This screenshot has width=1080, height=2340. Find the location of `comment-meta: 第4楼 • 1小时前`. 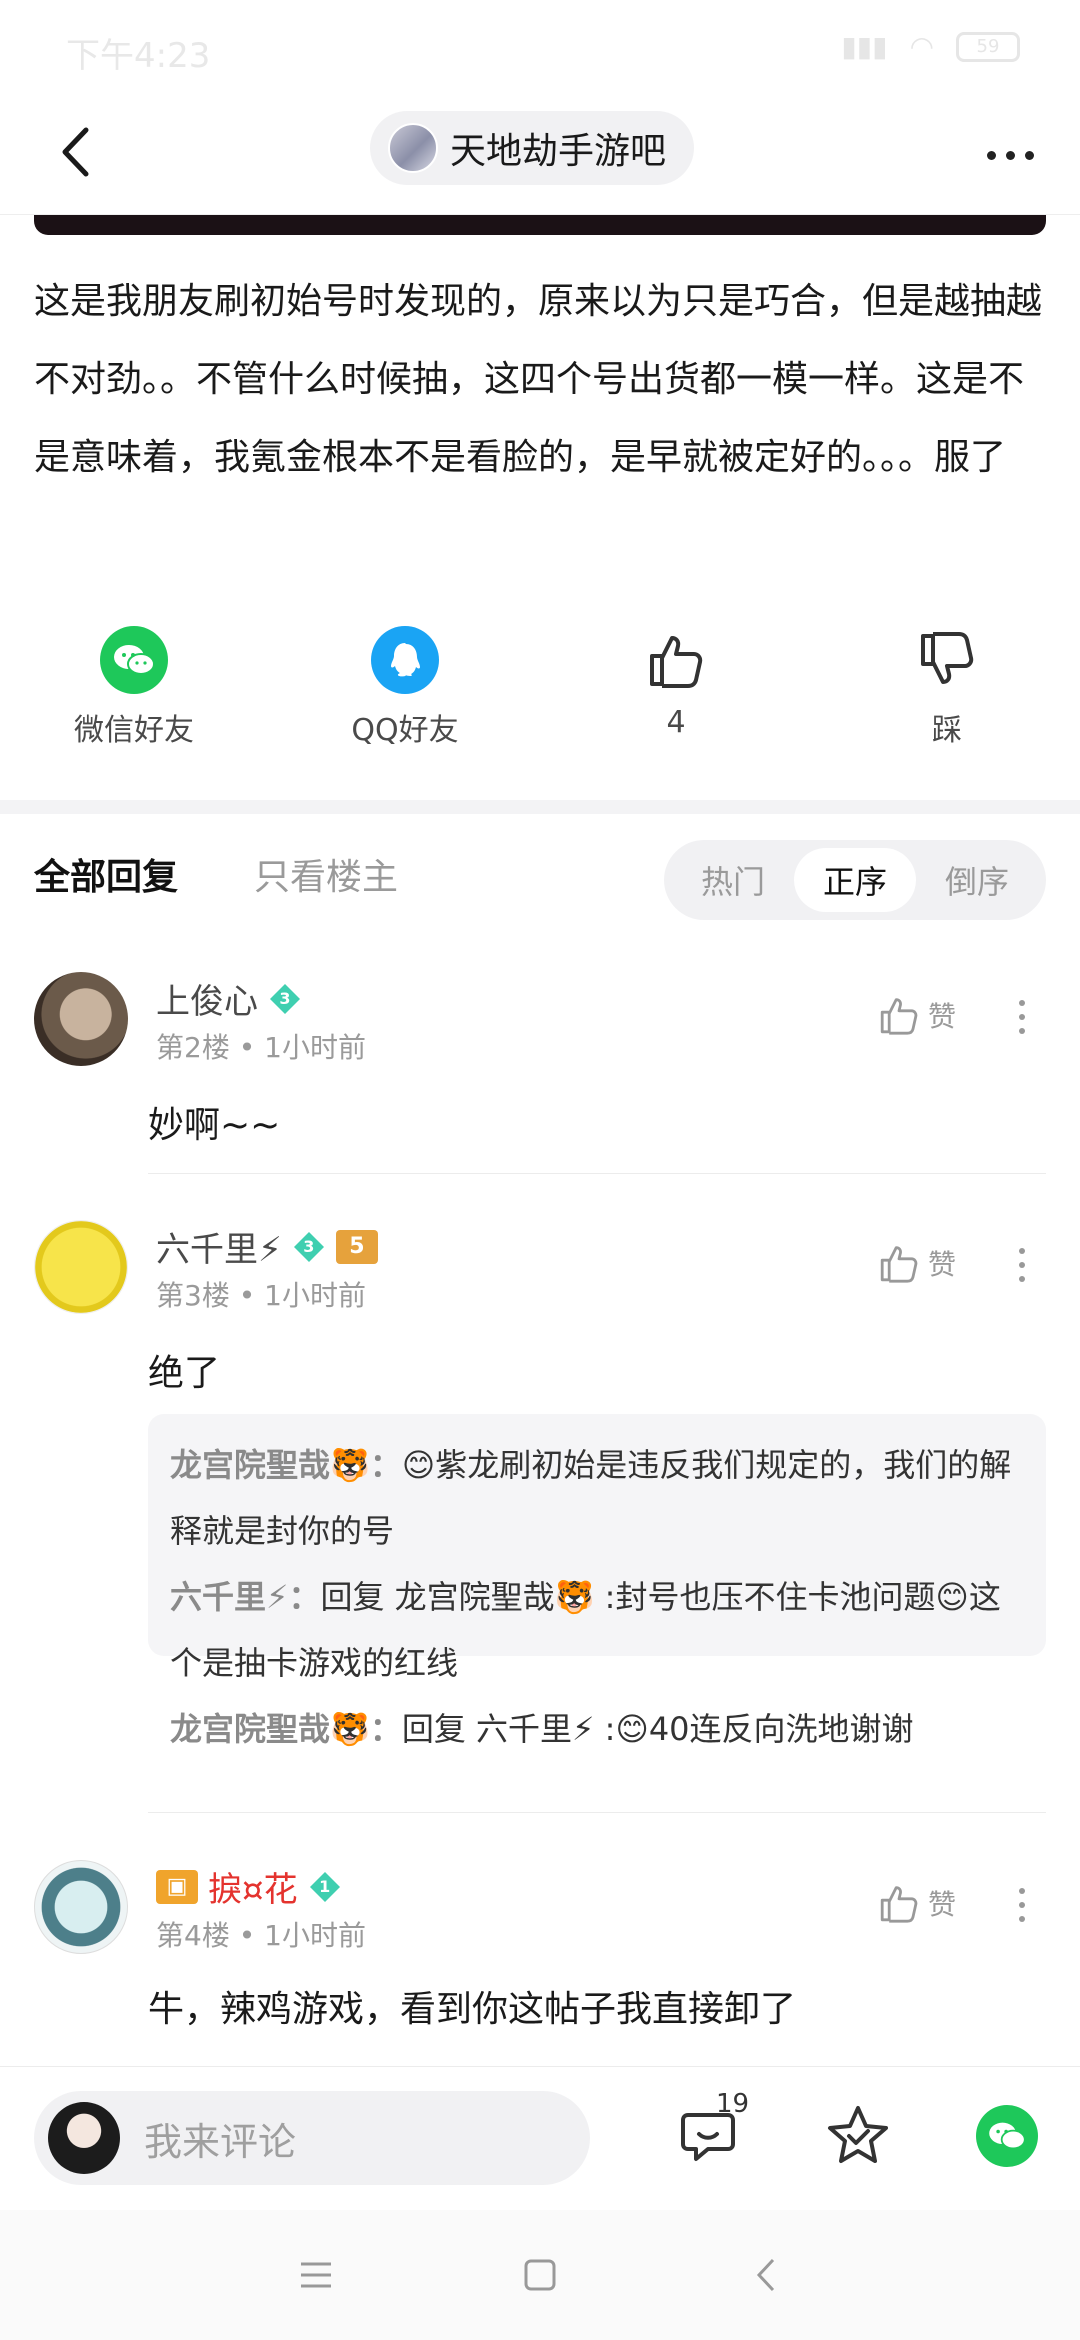

comment-meta: 第4楼 • 1小时前 is located at coordinates (261, 1934).